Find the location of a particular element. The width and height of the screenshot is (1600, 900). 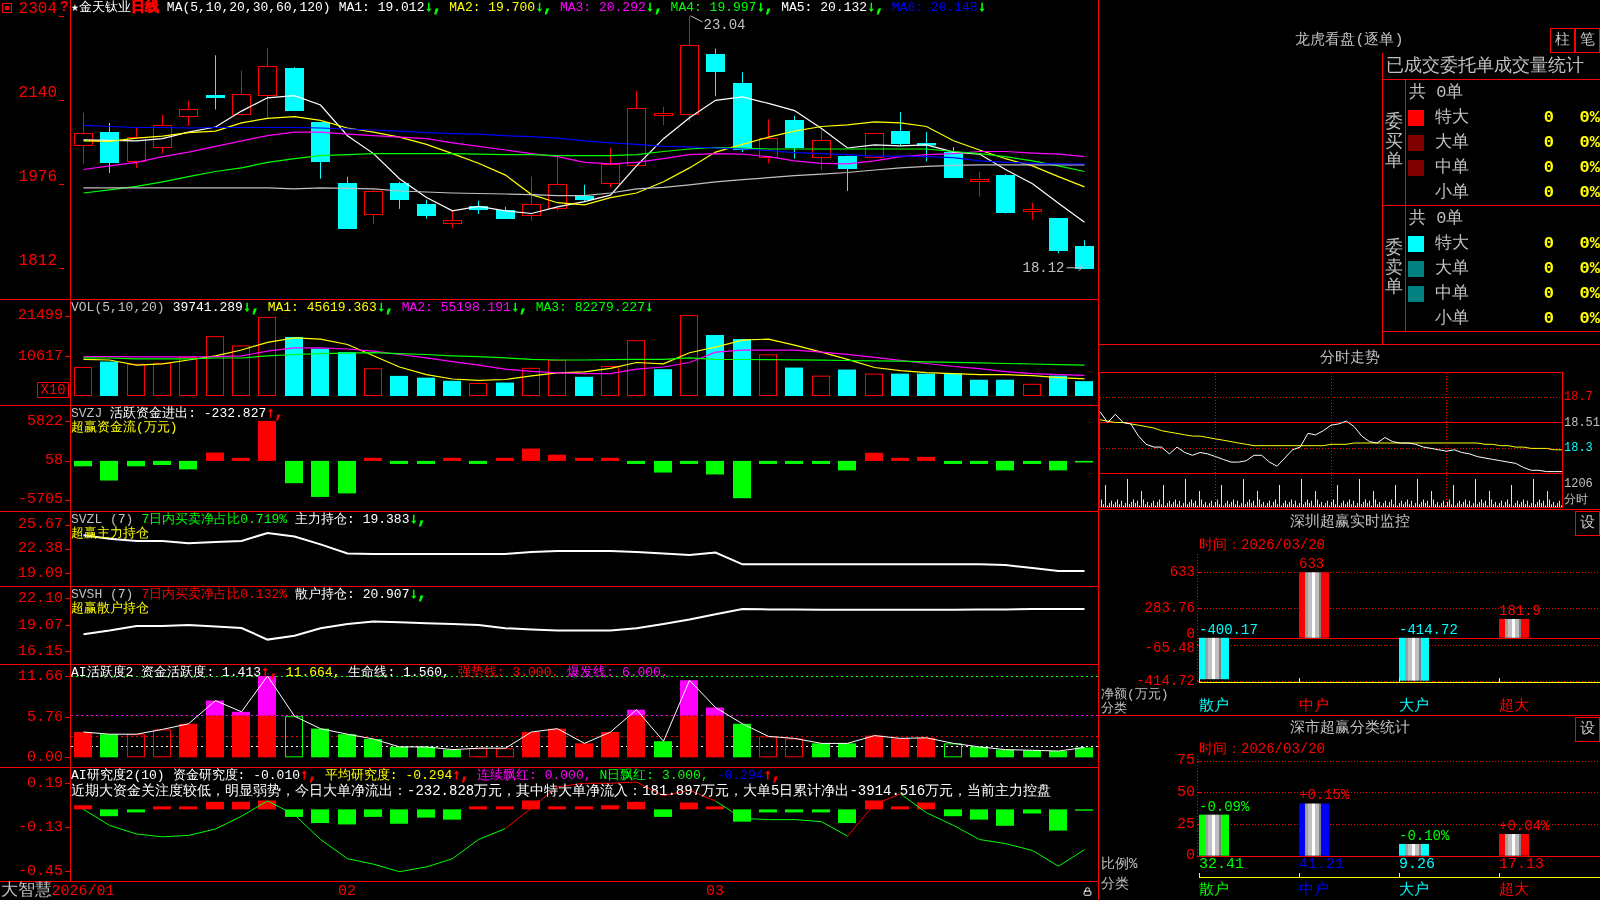

legend-text: ★金天钛业 is located at coordinates (101, 7).